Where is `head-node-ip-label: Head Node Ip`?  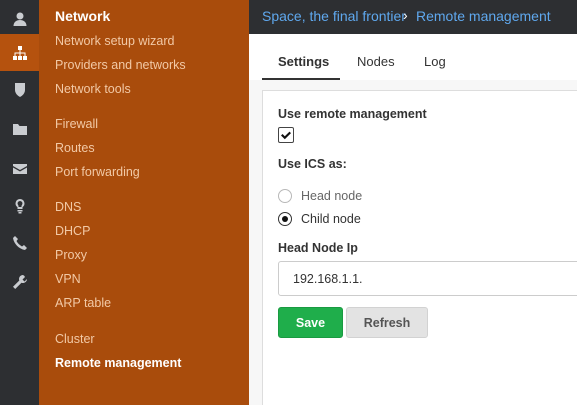 head-node-ip-label: Head Node Ip is located at coordinates (318, 248).